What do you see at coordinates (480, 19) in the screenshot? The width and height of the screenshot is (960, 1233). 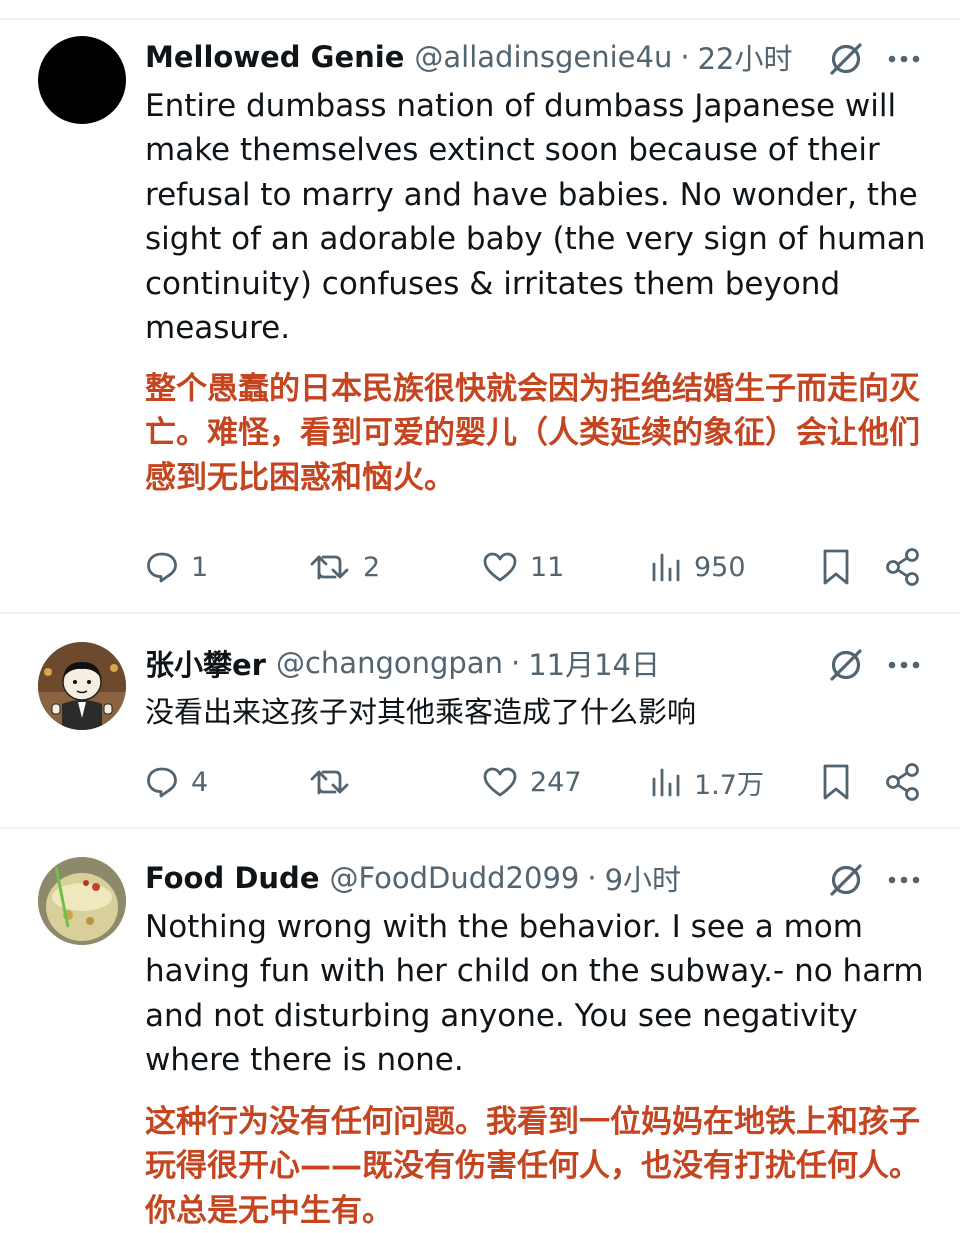 I see `top-divider` at bounding box center [480, 19].